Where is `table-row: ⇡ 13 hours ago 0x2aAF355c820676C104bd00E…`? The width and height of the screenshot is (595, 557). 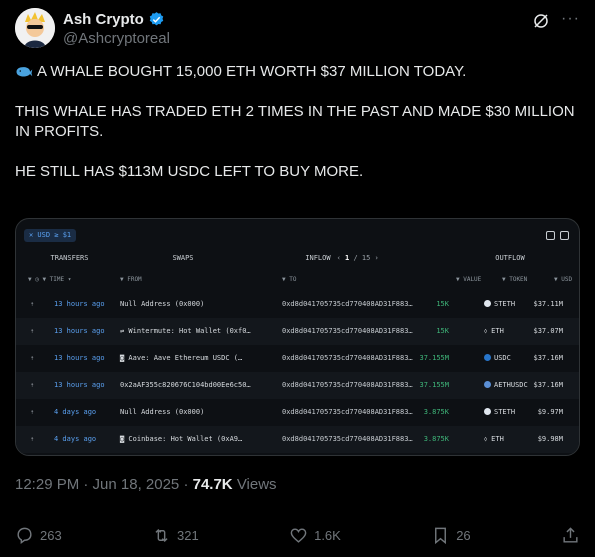 table-row: ⇡ 13 hours ago 0x2aAF355c820676C104bd00E… is located at coordinates (297, 385).